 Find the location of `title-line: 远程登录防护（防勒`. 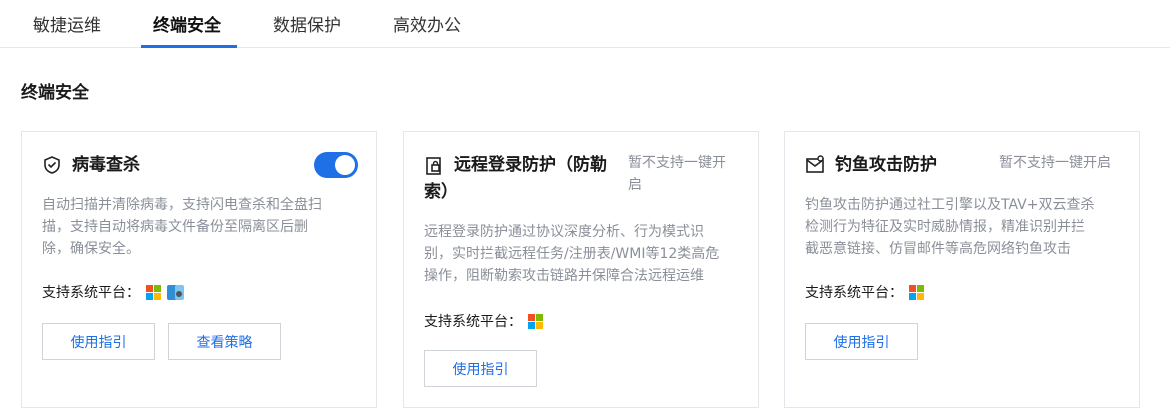

title-line: 远程登录防护（防勒 is located at coordinates (530, 165).